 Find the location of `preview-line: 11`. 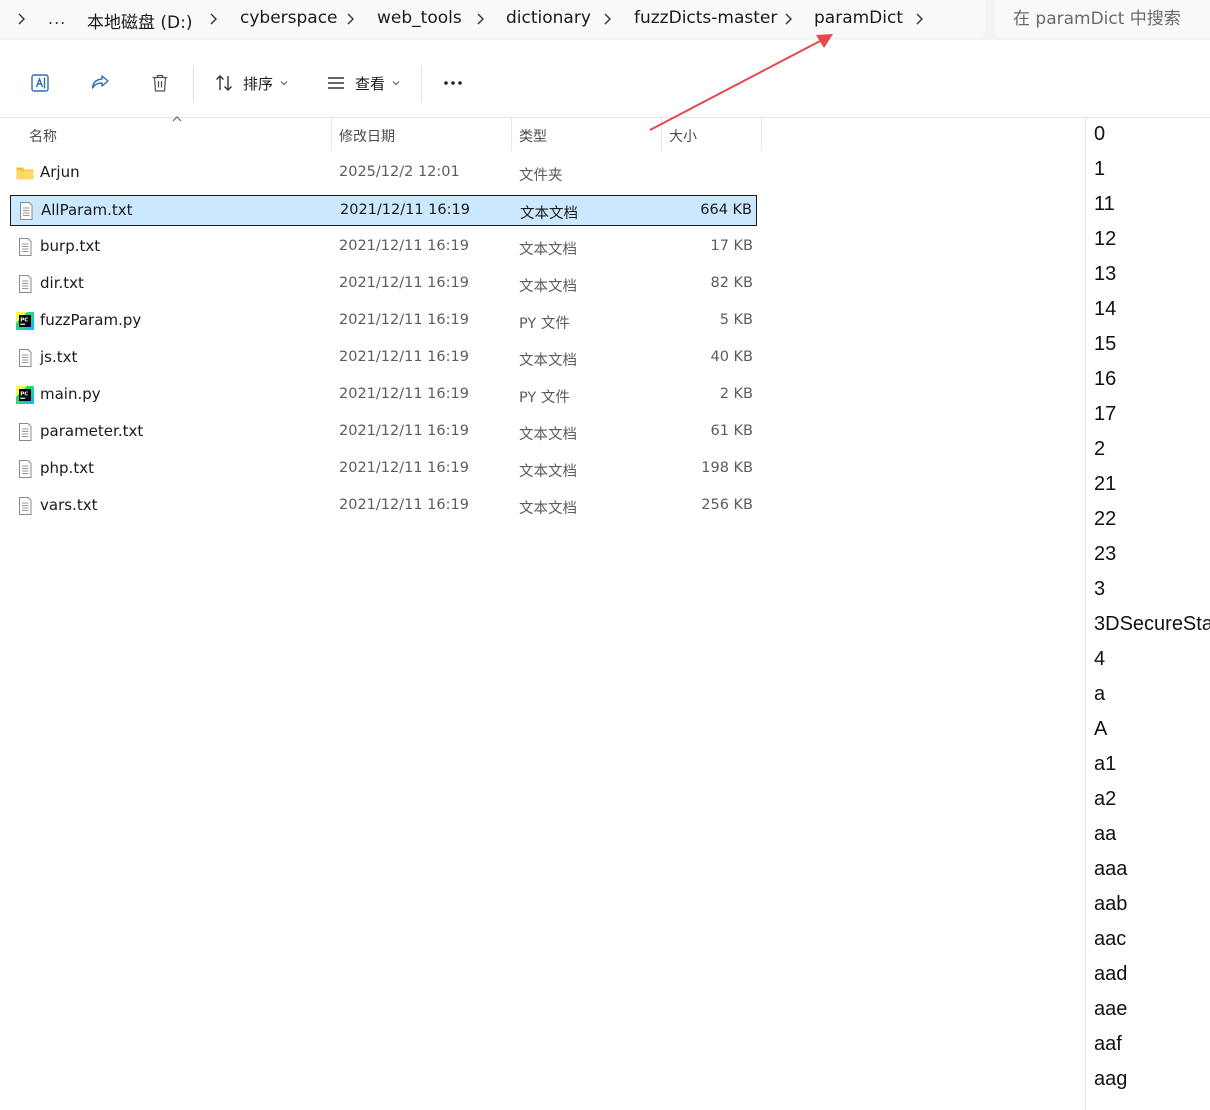

preview-line: 11 is located at coordinates (1104, 204).